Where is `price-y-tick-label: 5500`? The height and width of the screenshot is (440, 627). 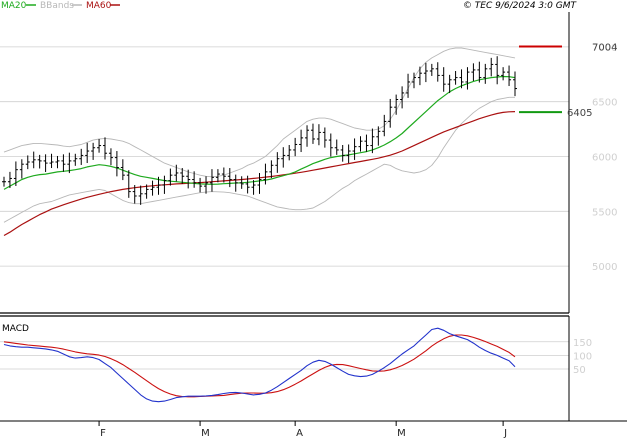 price-y-tick-label: 5500 is located at coordinates (604, 212).